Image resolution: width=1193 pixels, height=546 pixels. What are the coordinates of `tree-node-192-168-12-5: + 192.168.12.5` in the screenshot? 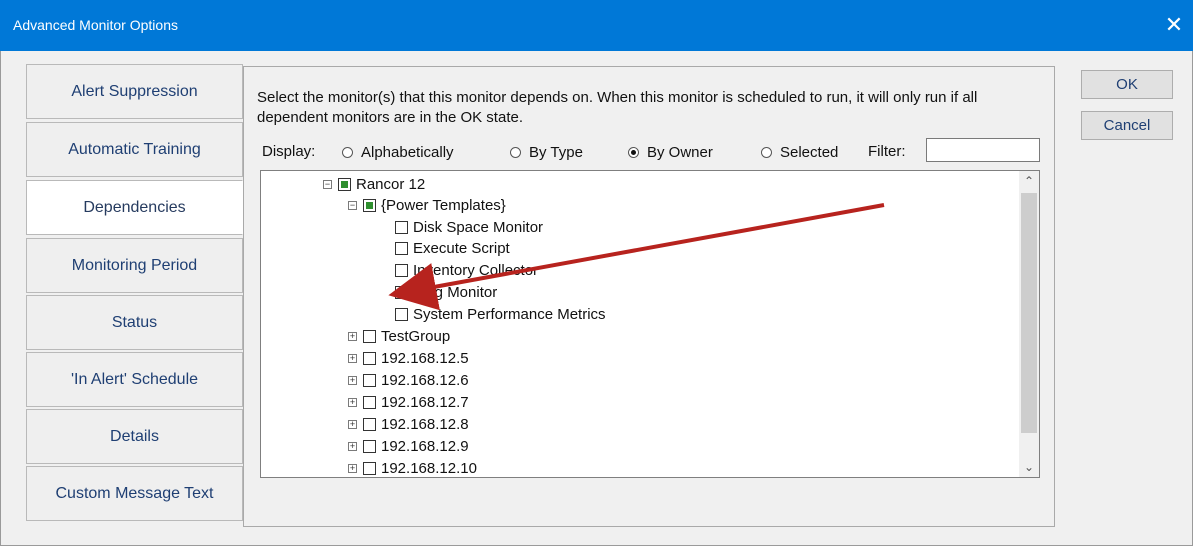 It's located at (408, 358).